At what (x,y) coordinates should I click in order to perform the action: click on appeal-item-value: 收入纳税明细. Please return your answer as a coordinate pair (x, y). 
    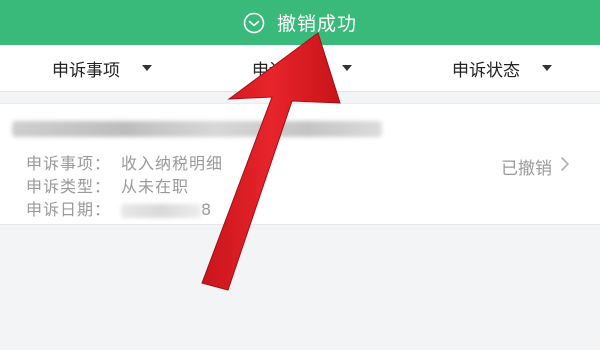
    Looking at the image, I should click on (172, 163).